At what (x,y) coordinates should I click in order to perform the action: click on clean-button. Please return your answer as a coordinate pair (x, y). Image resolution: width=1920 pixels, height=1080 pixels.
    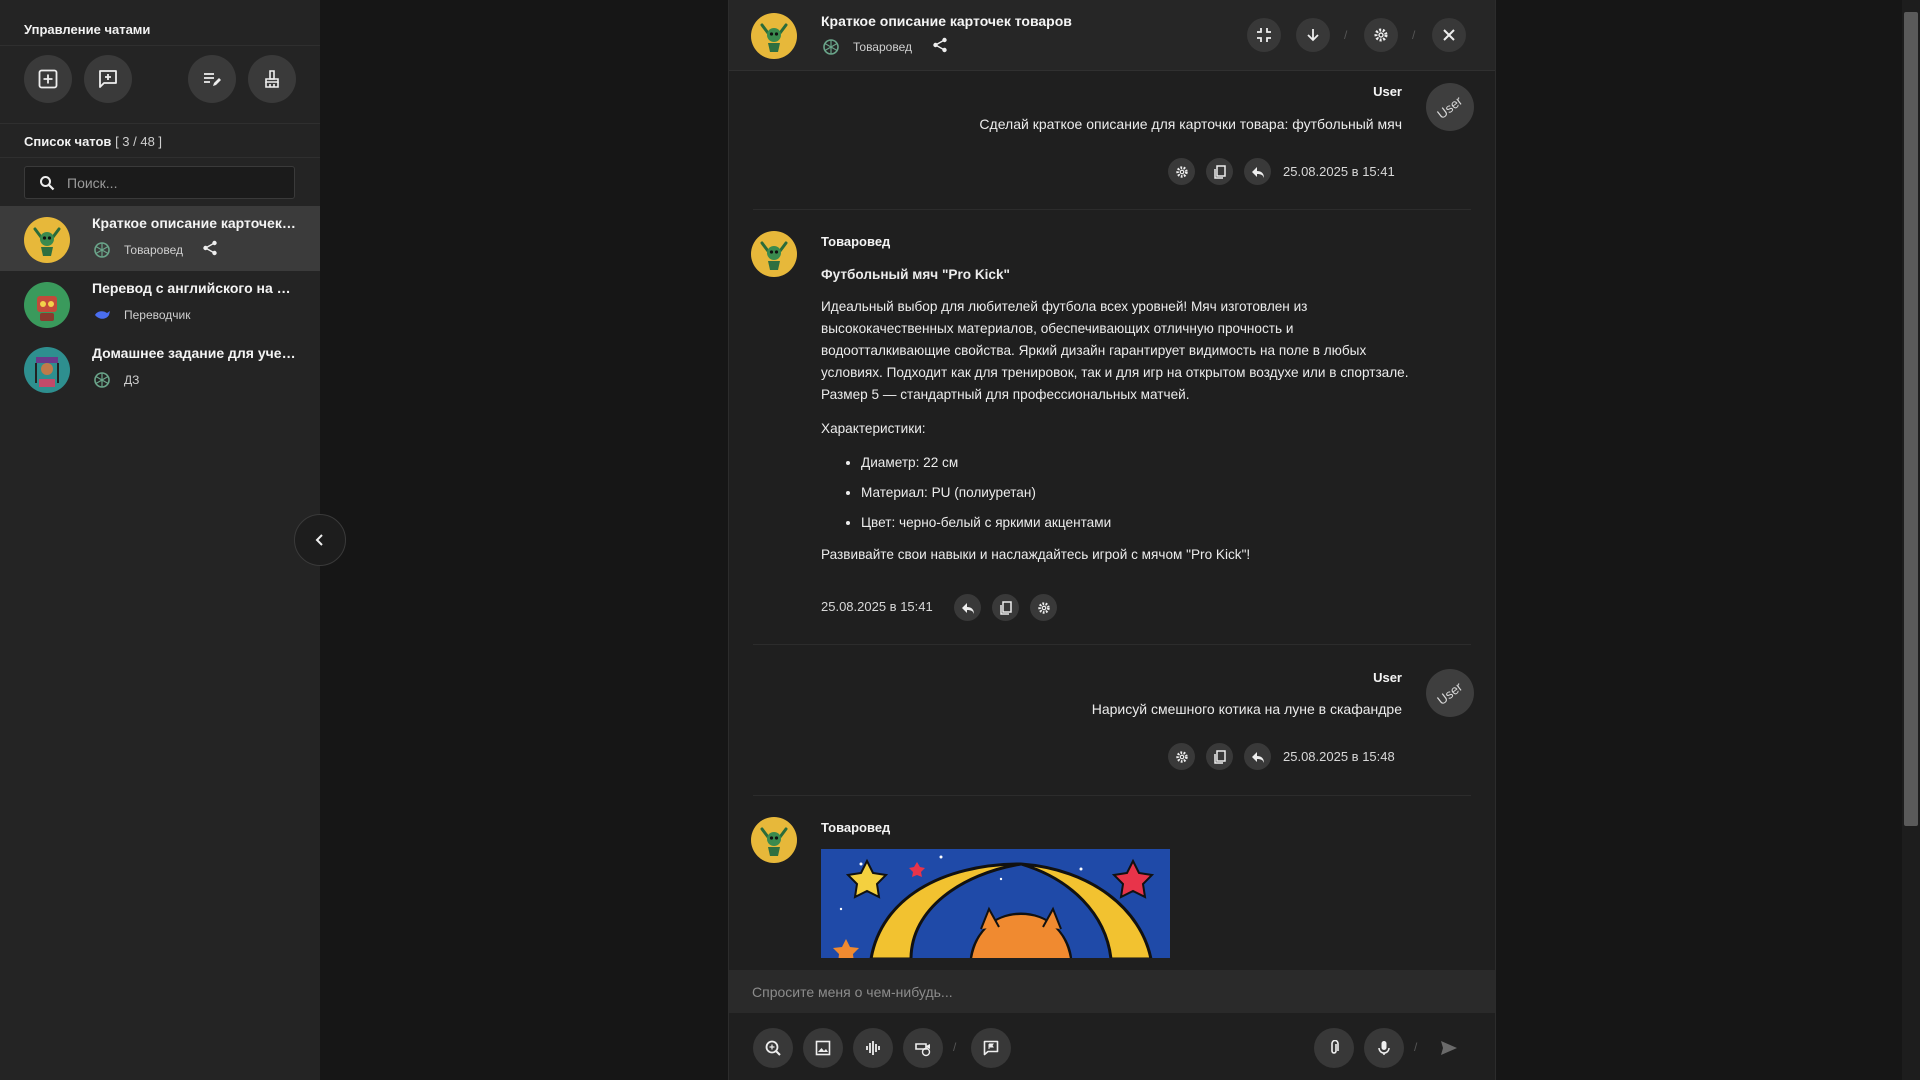
    Looking at the image, I should click on (272, 79).